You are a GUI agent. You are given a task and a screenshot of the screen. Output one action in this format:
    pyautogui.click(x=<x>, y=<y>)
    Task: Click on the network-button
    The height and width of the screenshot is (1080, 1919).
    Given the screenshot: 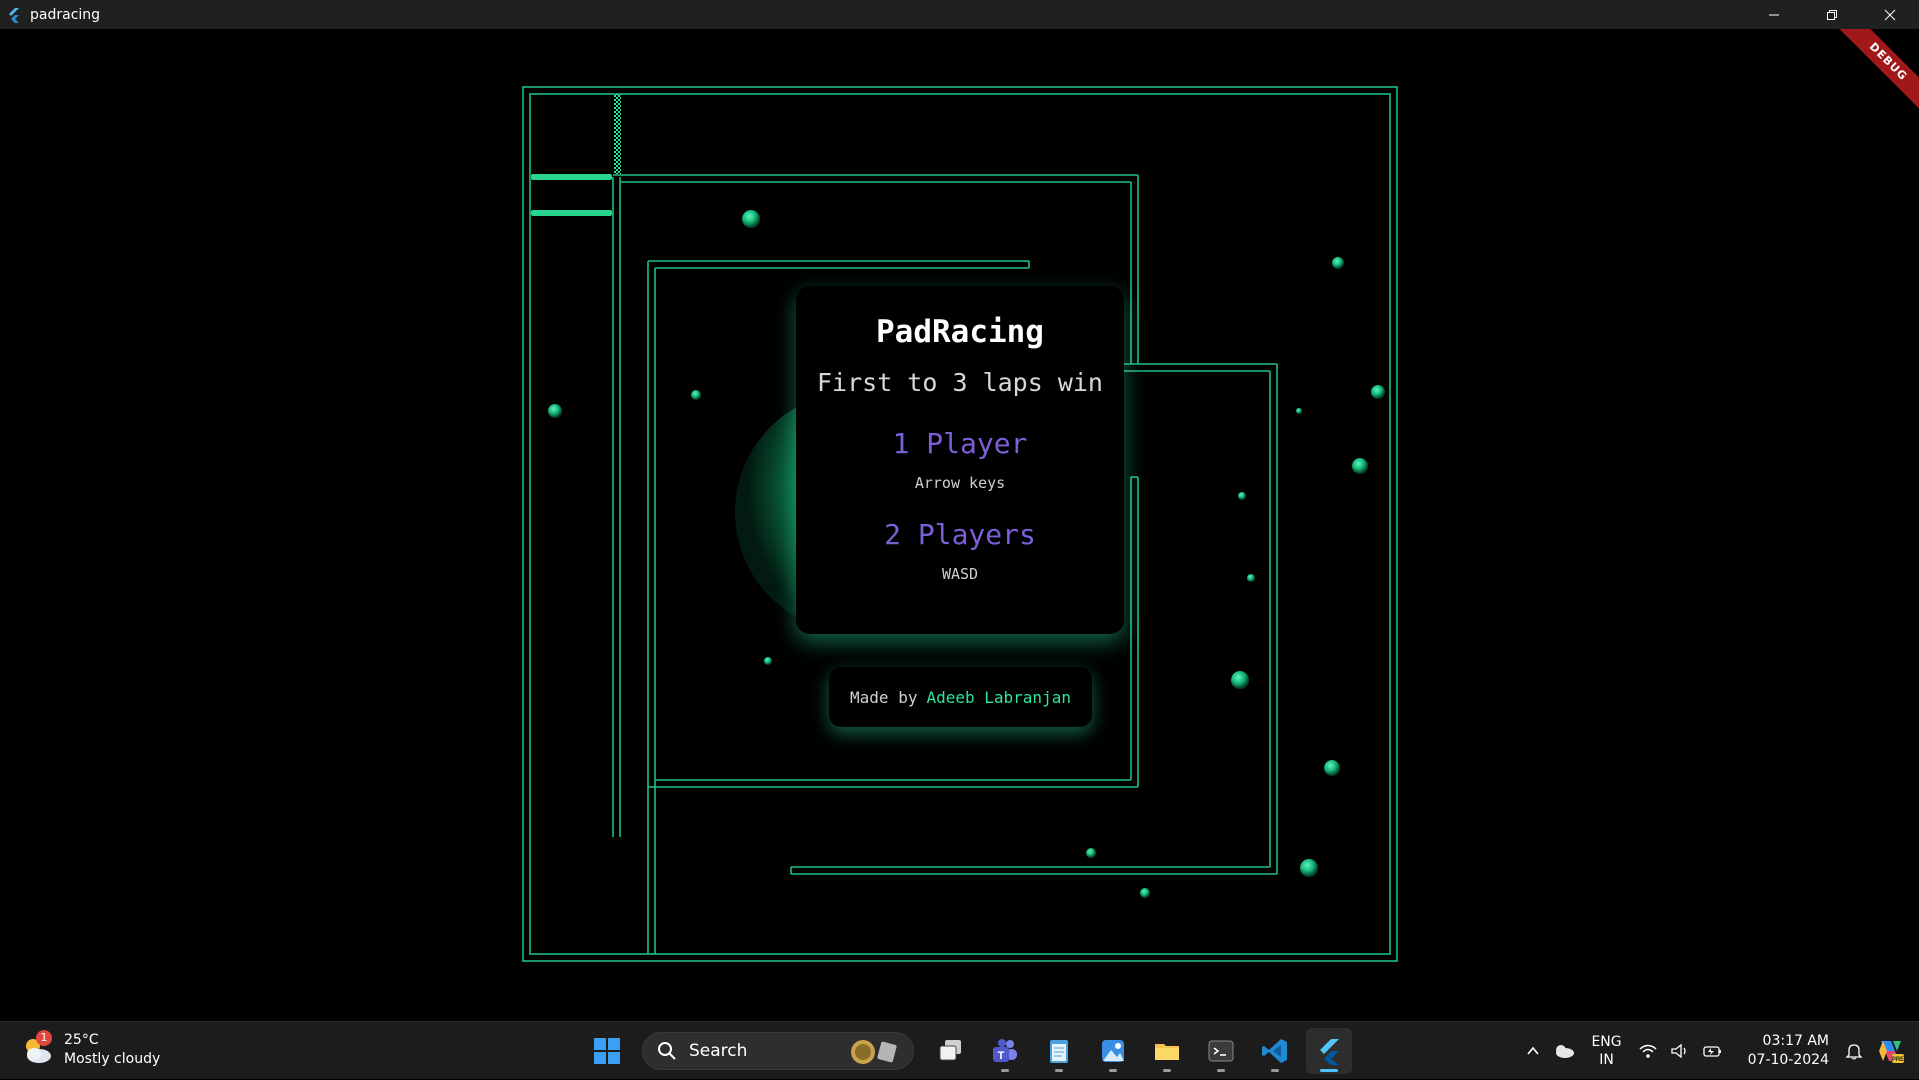 What is the action you would take?
    pyautogui.click(x=1648, y=1051)
    